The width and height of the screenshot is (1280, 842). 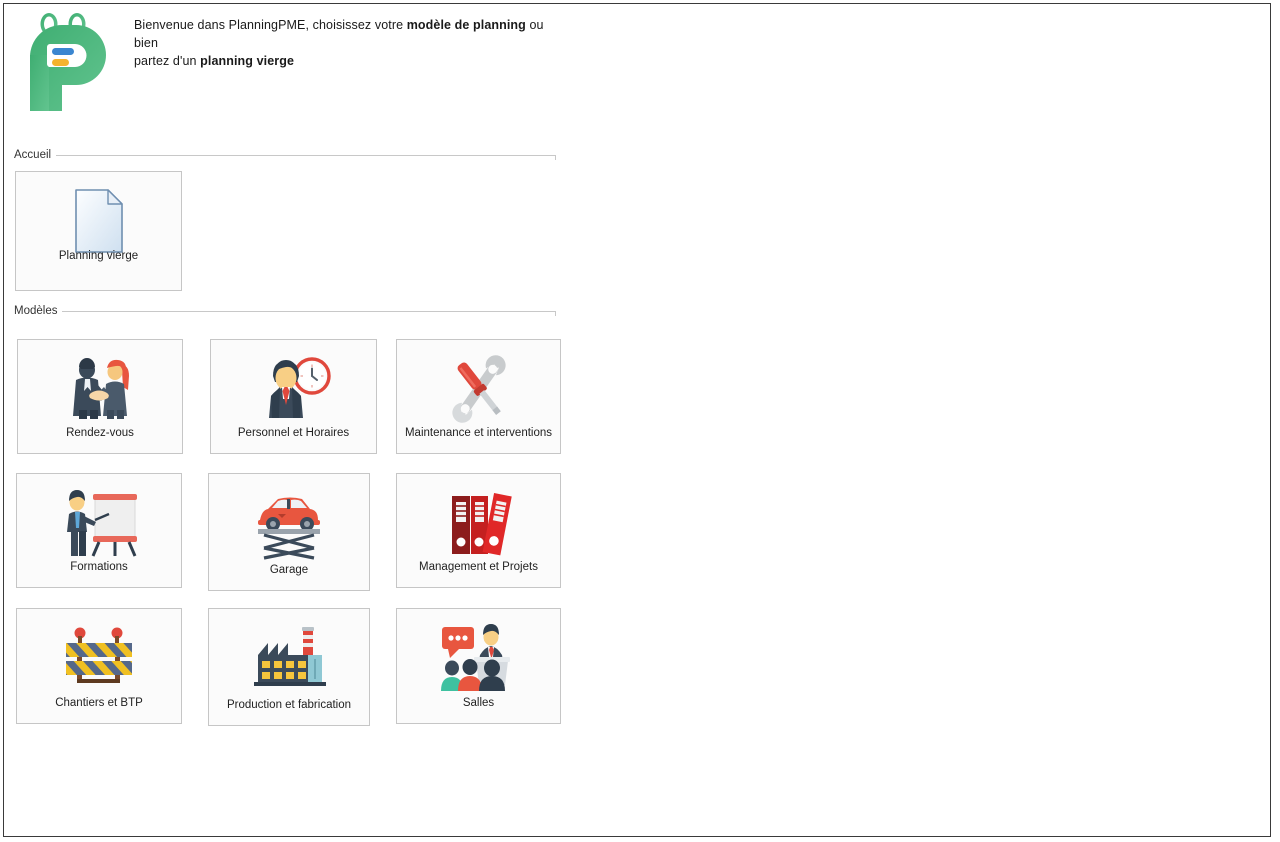 What do you see at coordinates (478, 433) in the screenshot?
I see `tile-label: Maintenance et interventions` at bounding box center [478, 433].